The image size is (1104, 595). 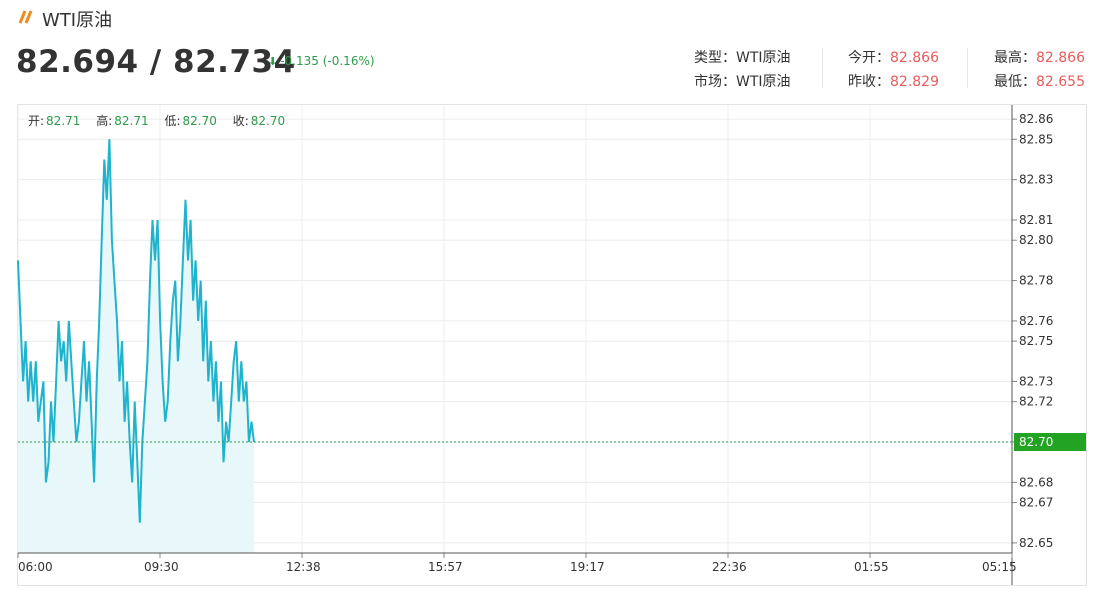 What do you see at coordinates (1036, 139) in the screenshot?
I see `y-tick-label: 82.85` at bounding box center [1036, 139].